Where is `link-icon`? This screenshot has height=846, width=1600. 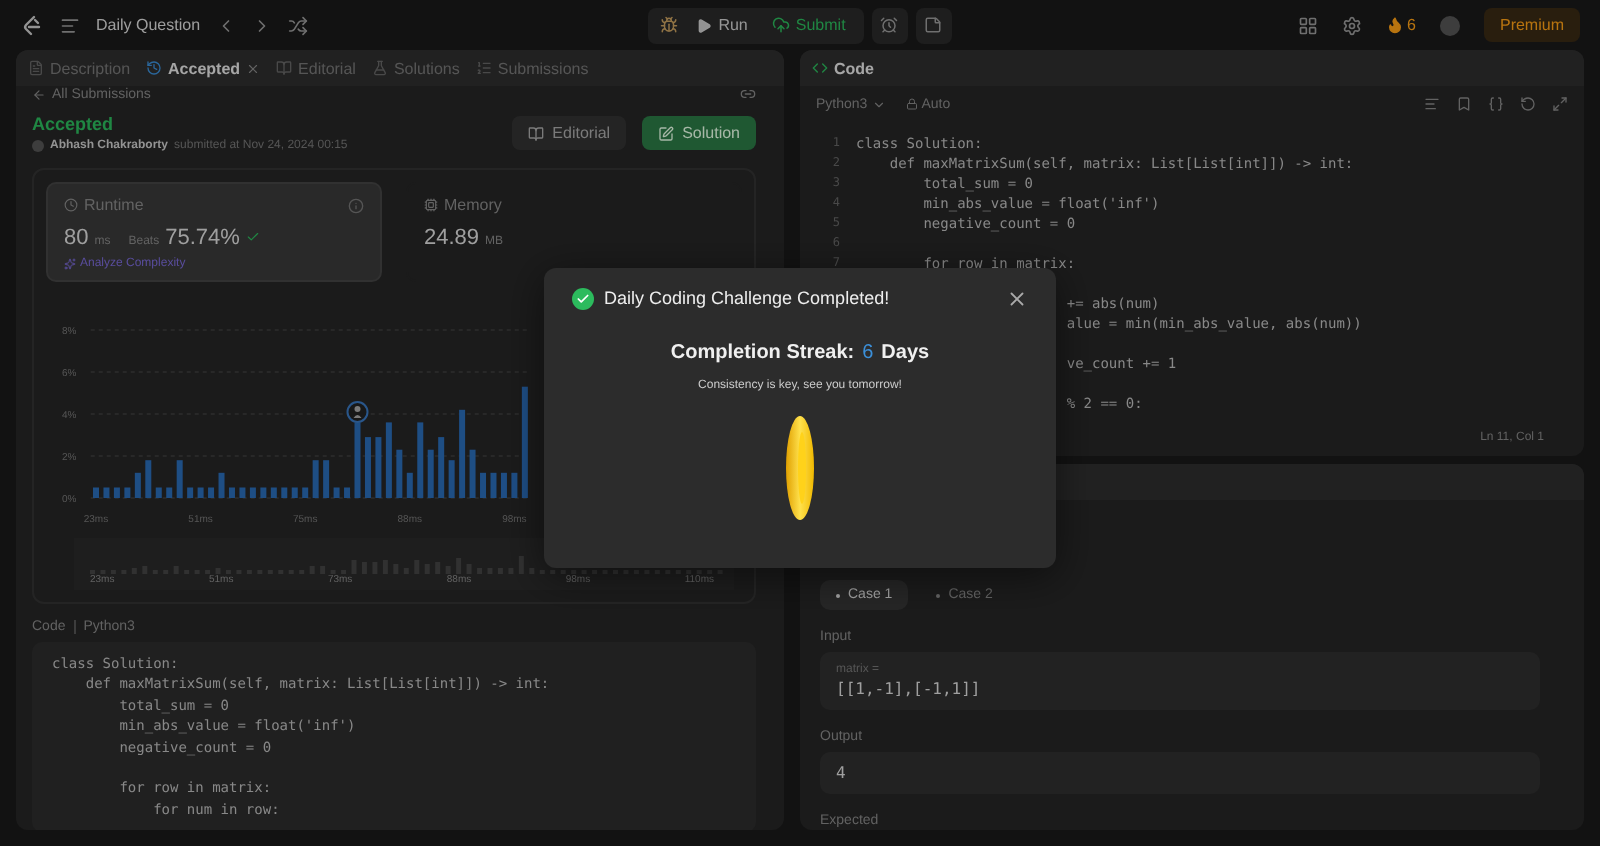 link-icon is located at coordinates (748, 94).